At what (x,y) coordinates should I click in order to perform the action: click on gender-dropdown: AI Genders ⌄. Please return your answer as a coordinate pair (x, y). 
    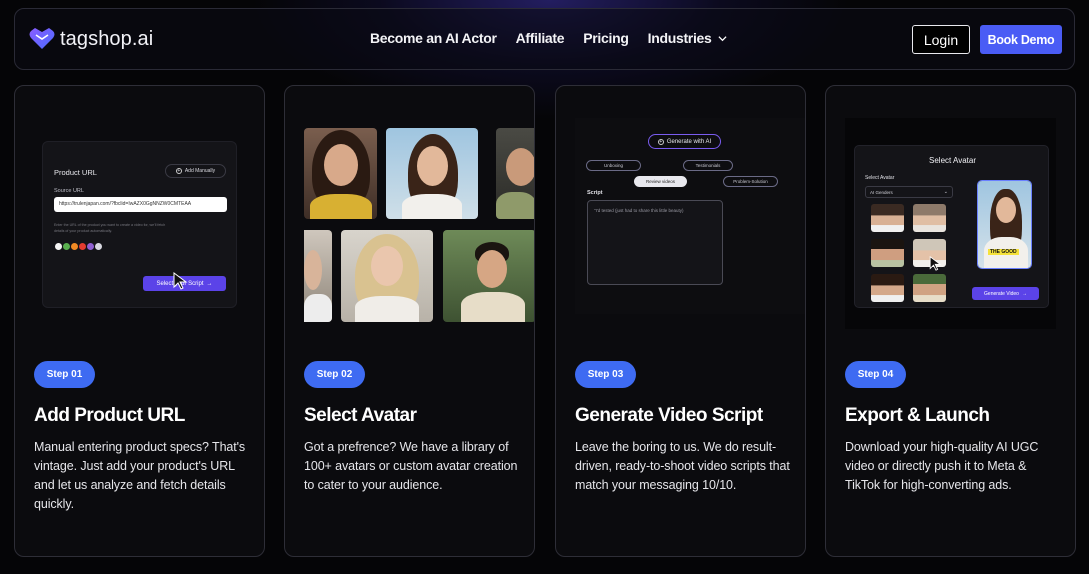
    Looking at the image, I should click on (909, 192).